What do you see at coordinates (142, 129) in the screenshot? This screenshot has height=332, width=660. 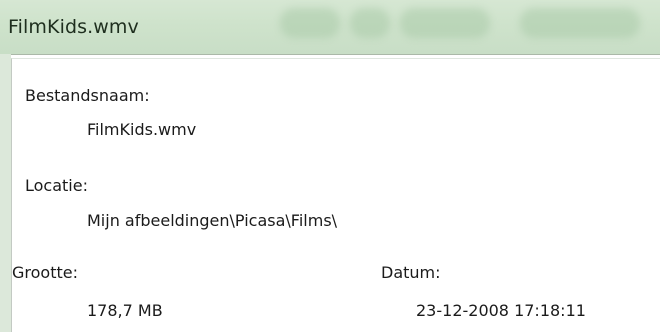 I see `filename-value: FilmKids.wmv` at bounding box center [142, 129].